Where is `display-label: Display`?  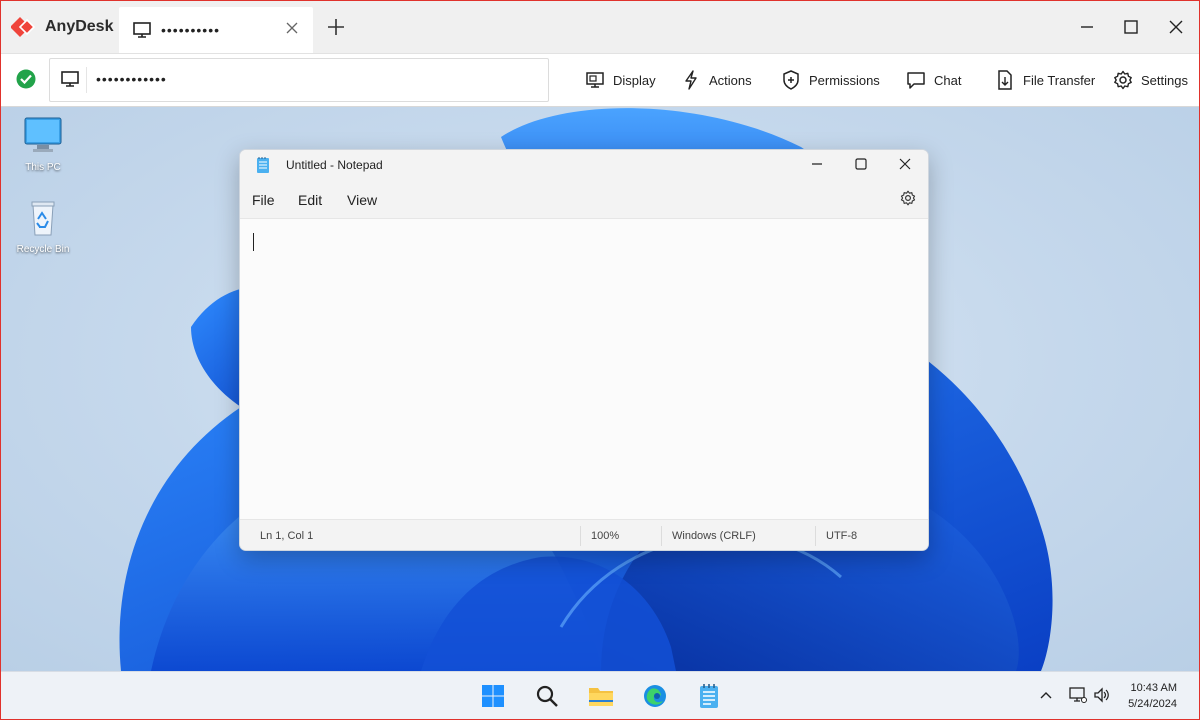 display-label: Display is located at coordinates (634, 80).